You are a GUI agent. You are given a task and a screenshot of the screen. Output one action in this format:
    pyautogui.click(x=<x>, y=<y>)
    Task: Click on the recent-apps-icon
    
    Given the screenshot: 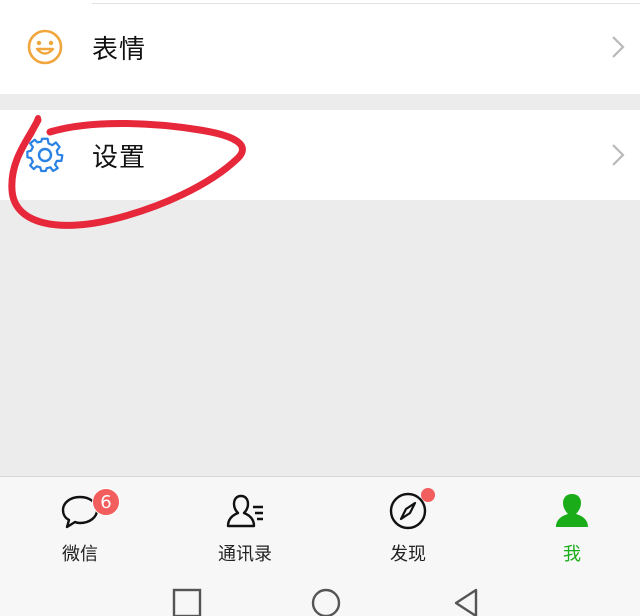 What is the action you would take?
    pyautogui.click(x=187, y=601)
    